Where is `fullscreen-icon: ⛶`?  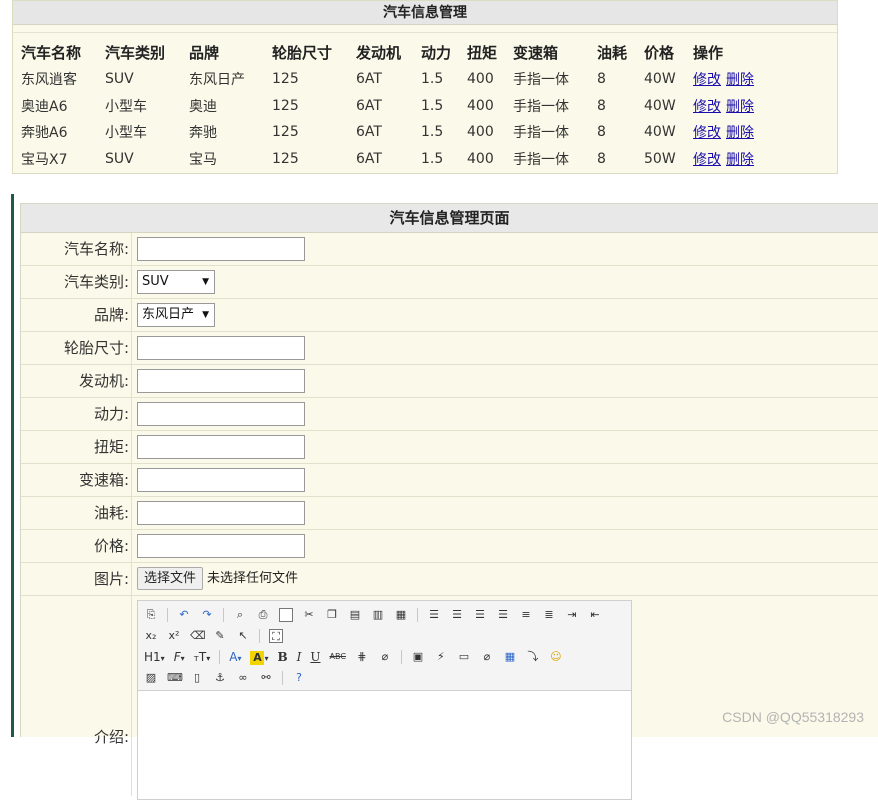 fullscreen-icon: ⛶ is located at coordinates (276, 635).